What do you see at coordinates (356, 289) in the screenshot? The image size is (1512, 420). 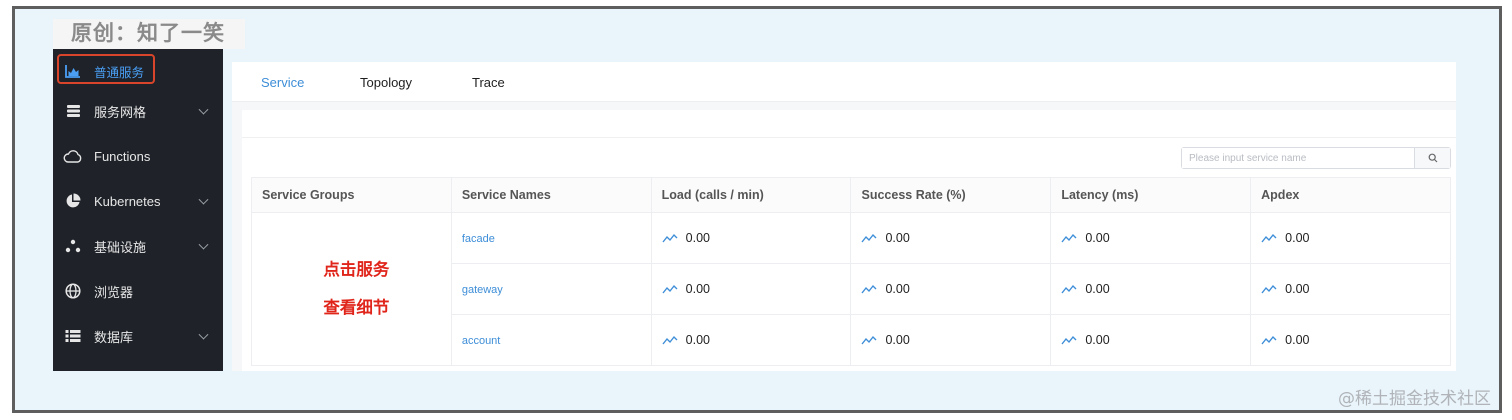 I see `annotation-text: 点击服务 查看细节` at bounding box center [356, 289].